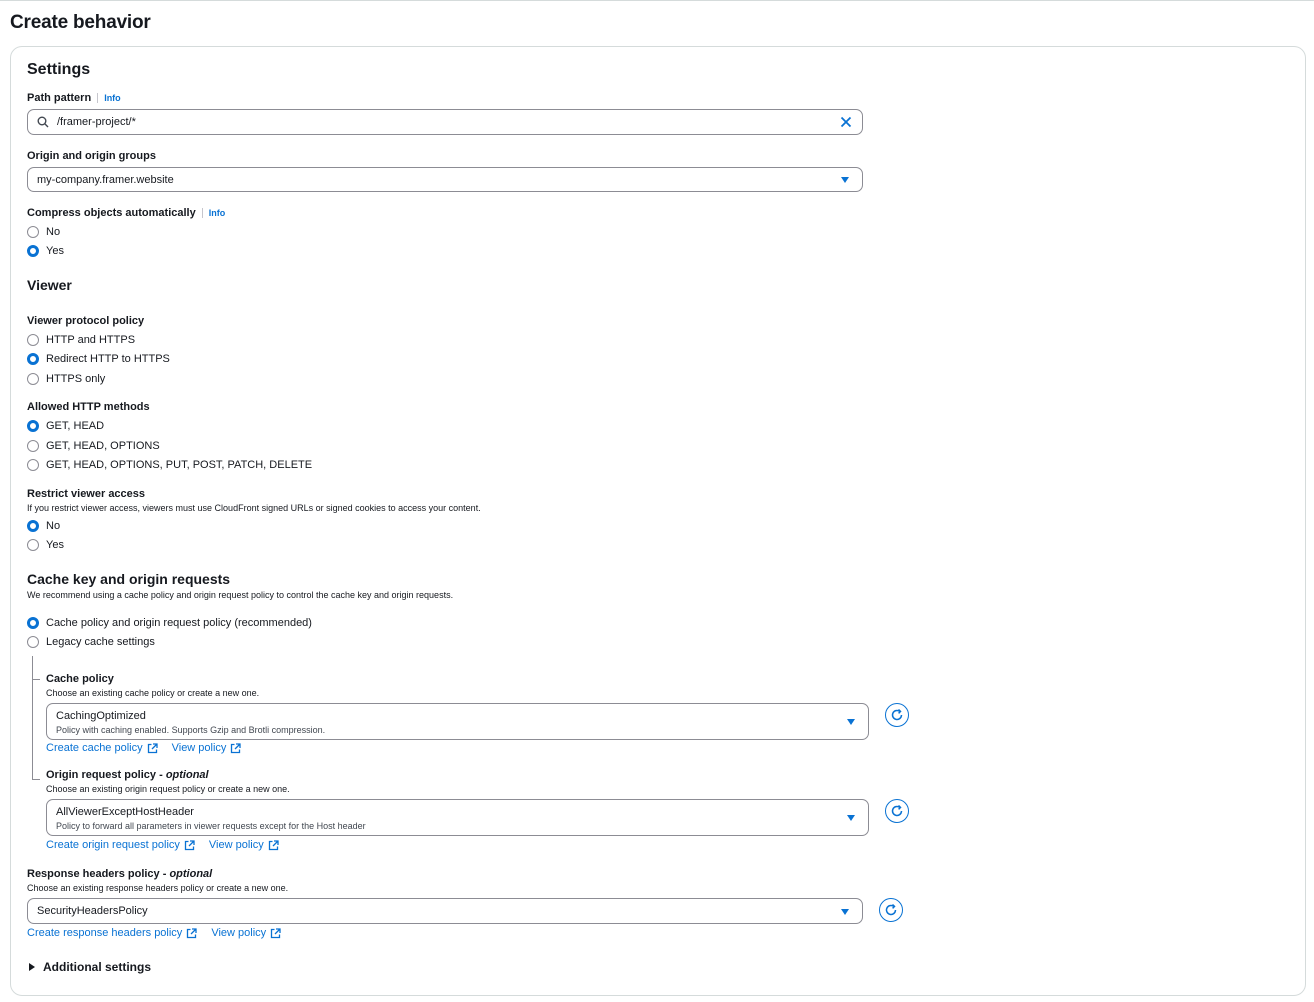 The image size is (1314, 1002). I want to click on refresh-response-headers-policy-button, so click(891, 910).